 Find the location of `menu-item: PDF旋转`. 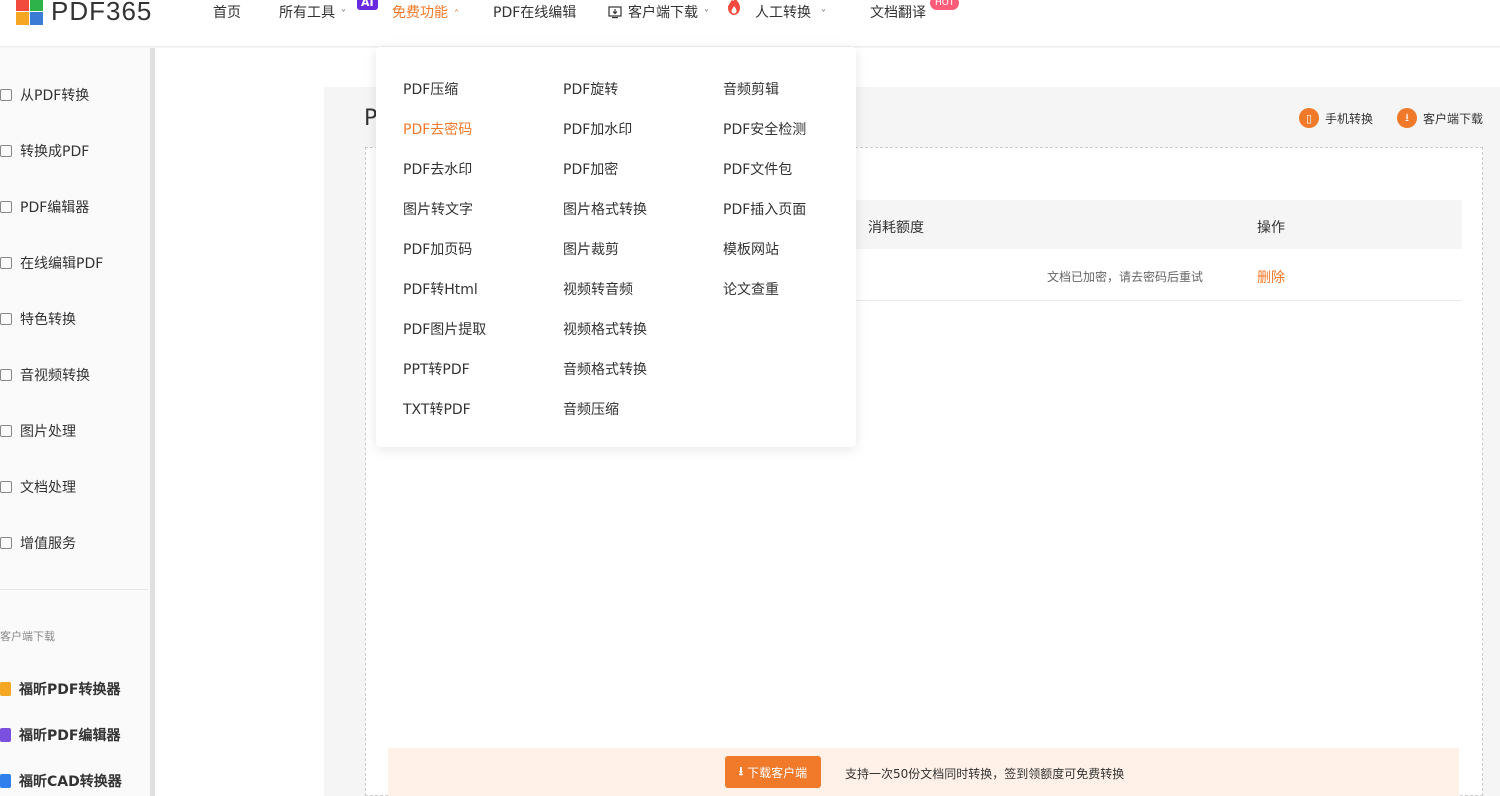

menu-item: PDF旋转 is located at coordinates (590, 89).